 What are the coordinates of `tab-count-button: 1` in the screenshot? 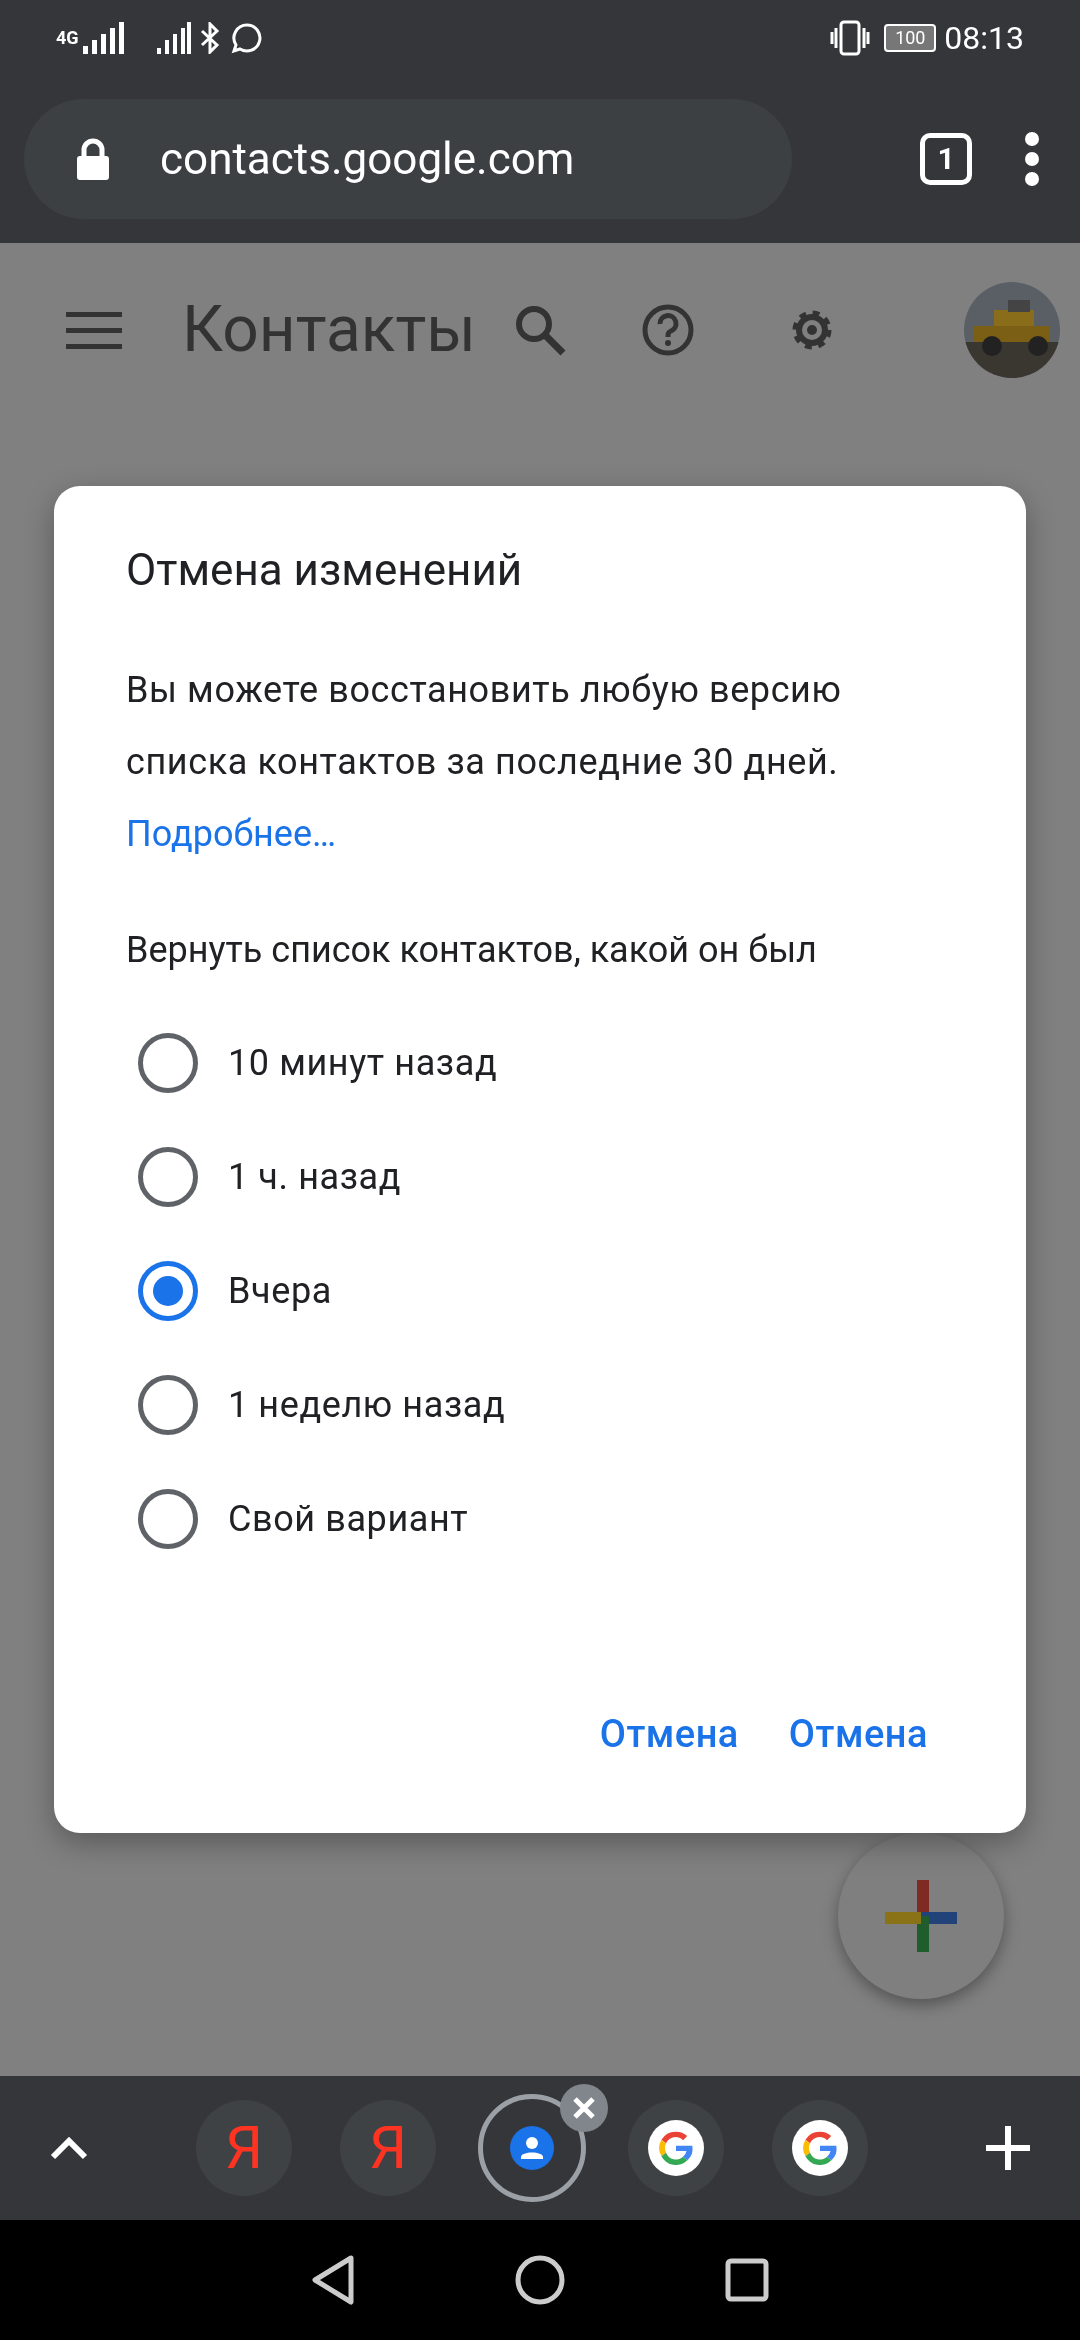 It's located at (946, 159).